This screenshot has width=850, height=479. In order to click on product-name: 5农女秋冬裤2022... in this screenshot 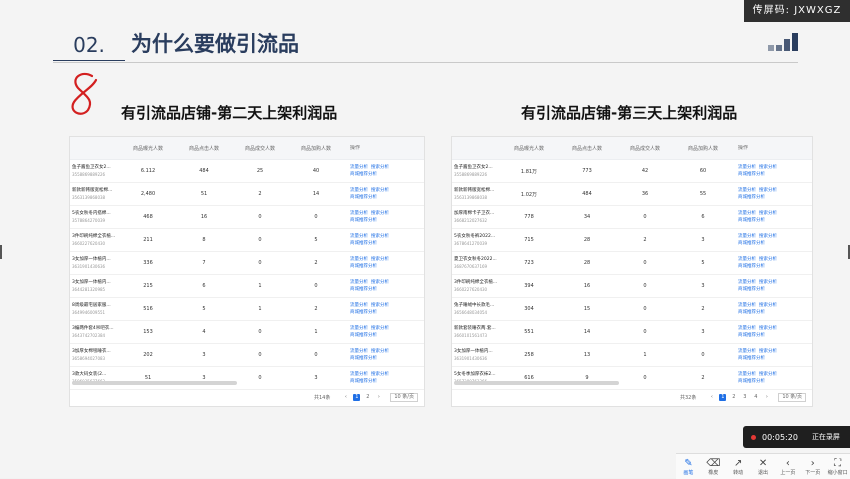, I will do `click(477, 236)`.